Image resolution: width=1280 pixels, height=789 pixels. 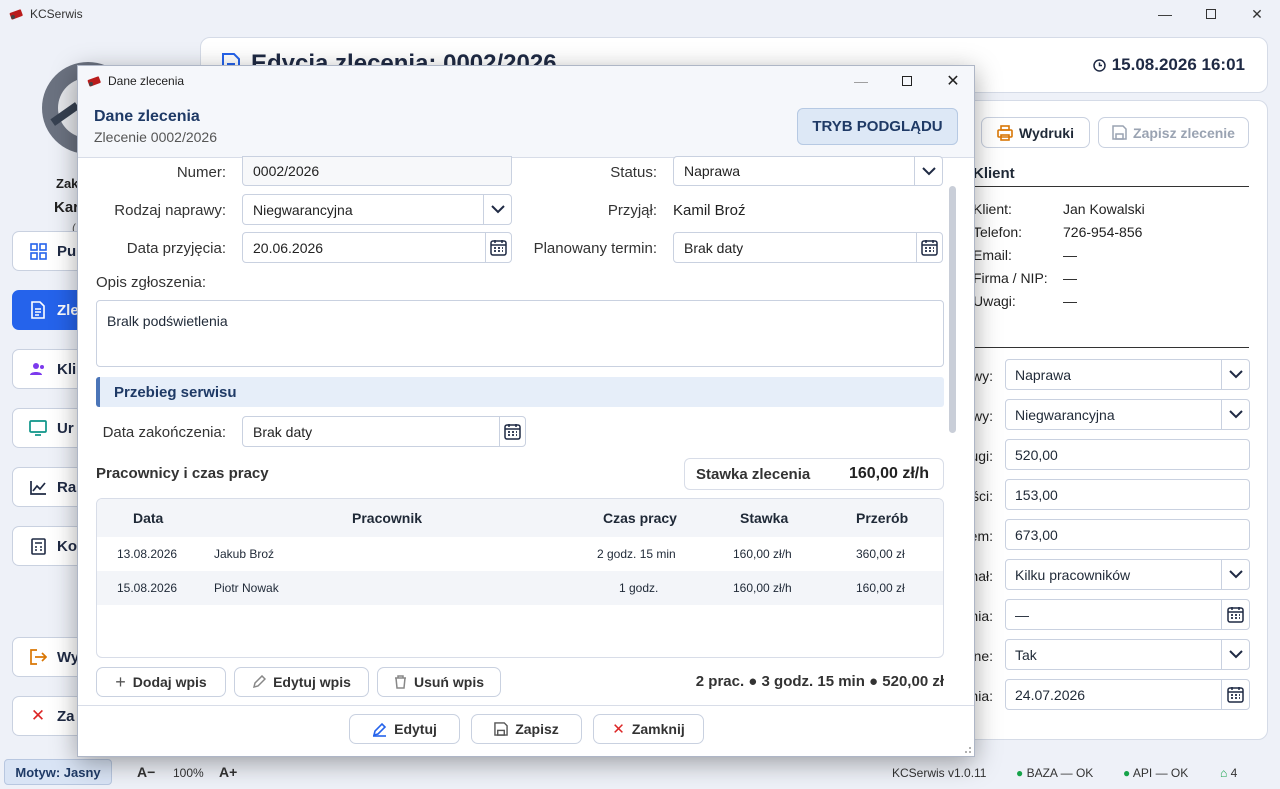 I want to click on work-summary: 2 prac. ● 3 godz. 15 min ● 520,00 zł, so click(x=819, y=681).